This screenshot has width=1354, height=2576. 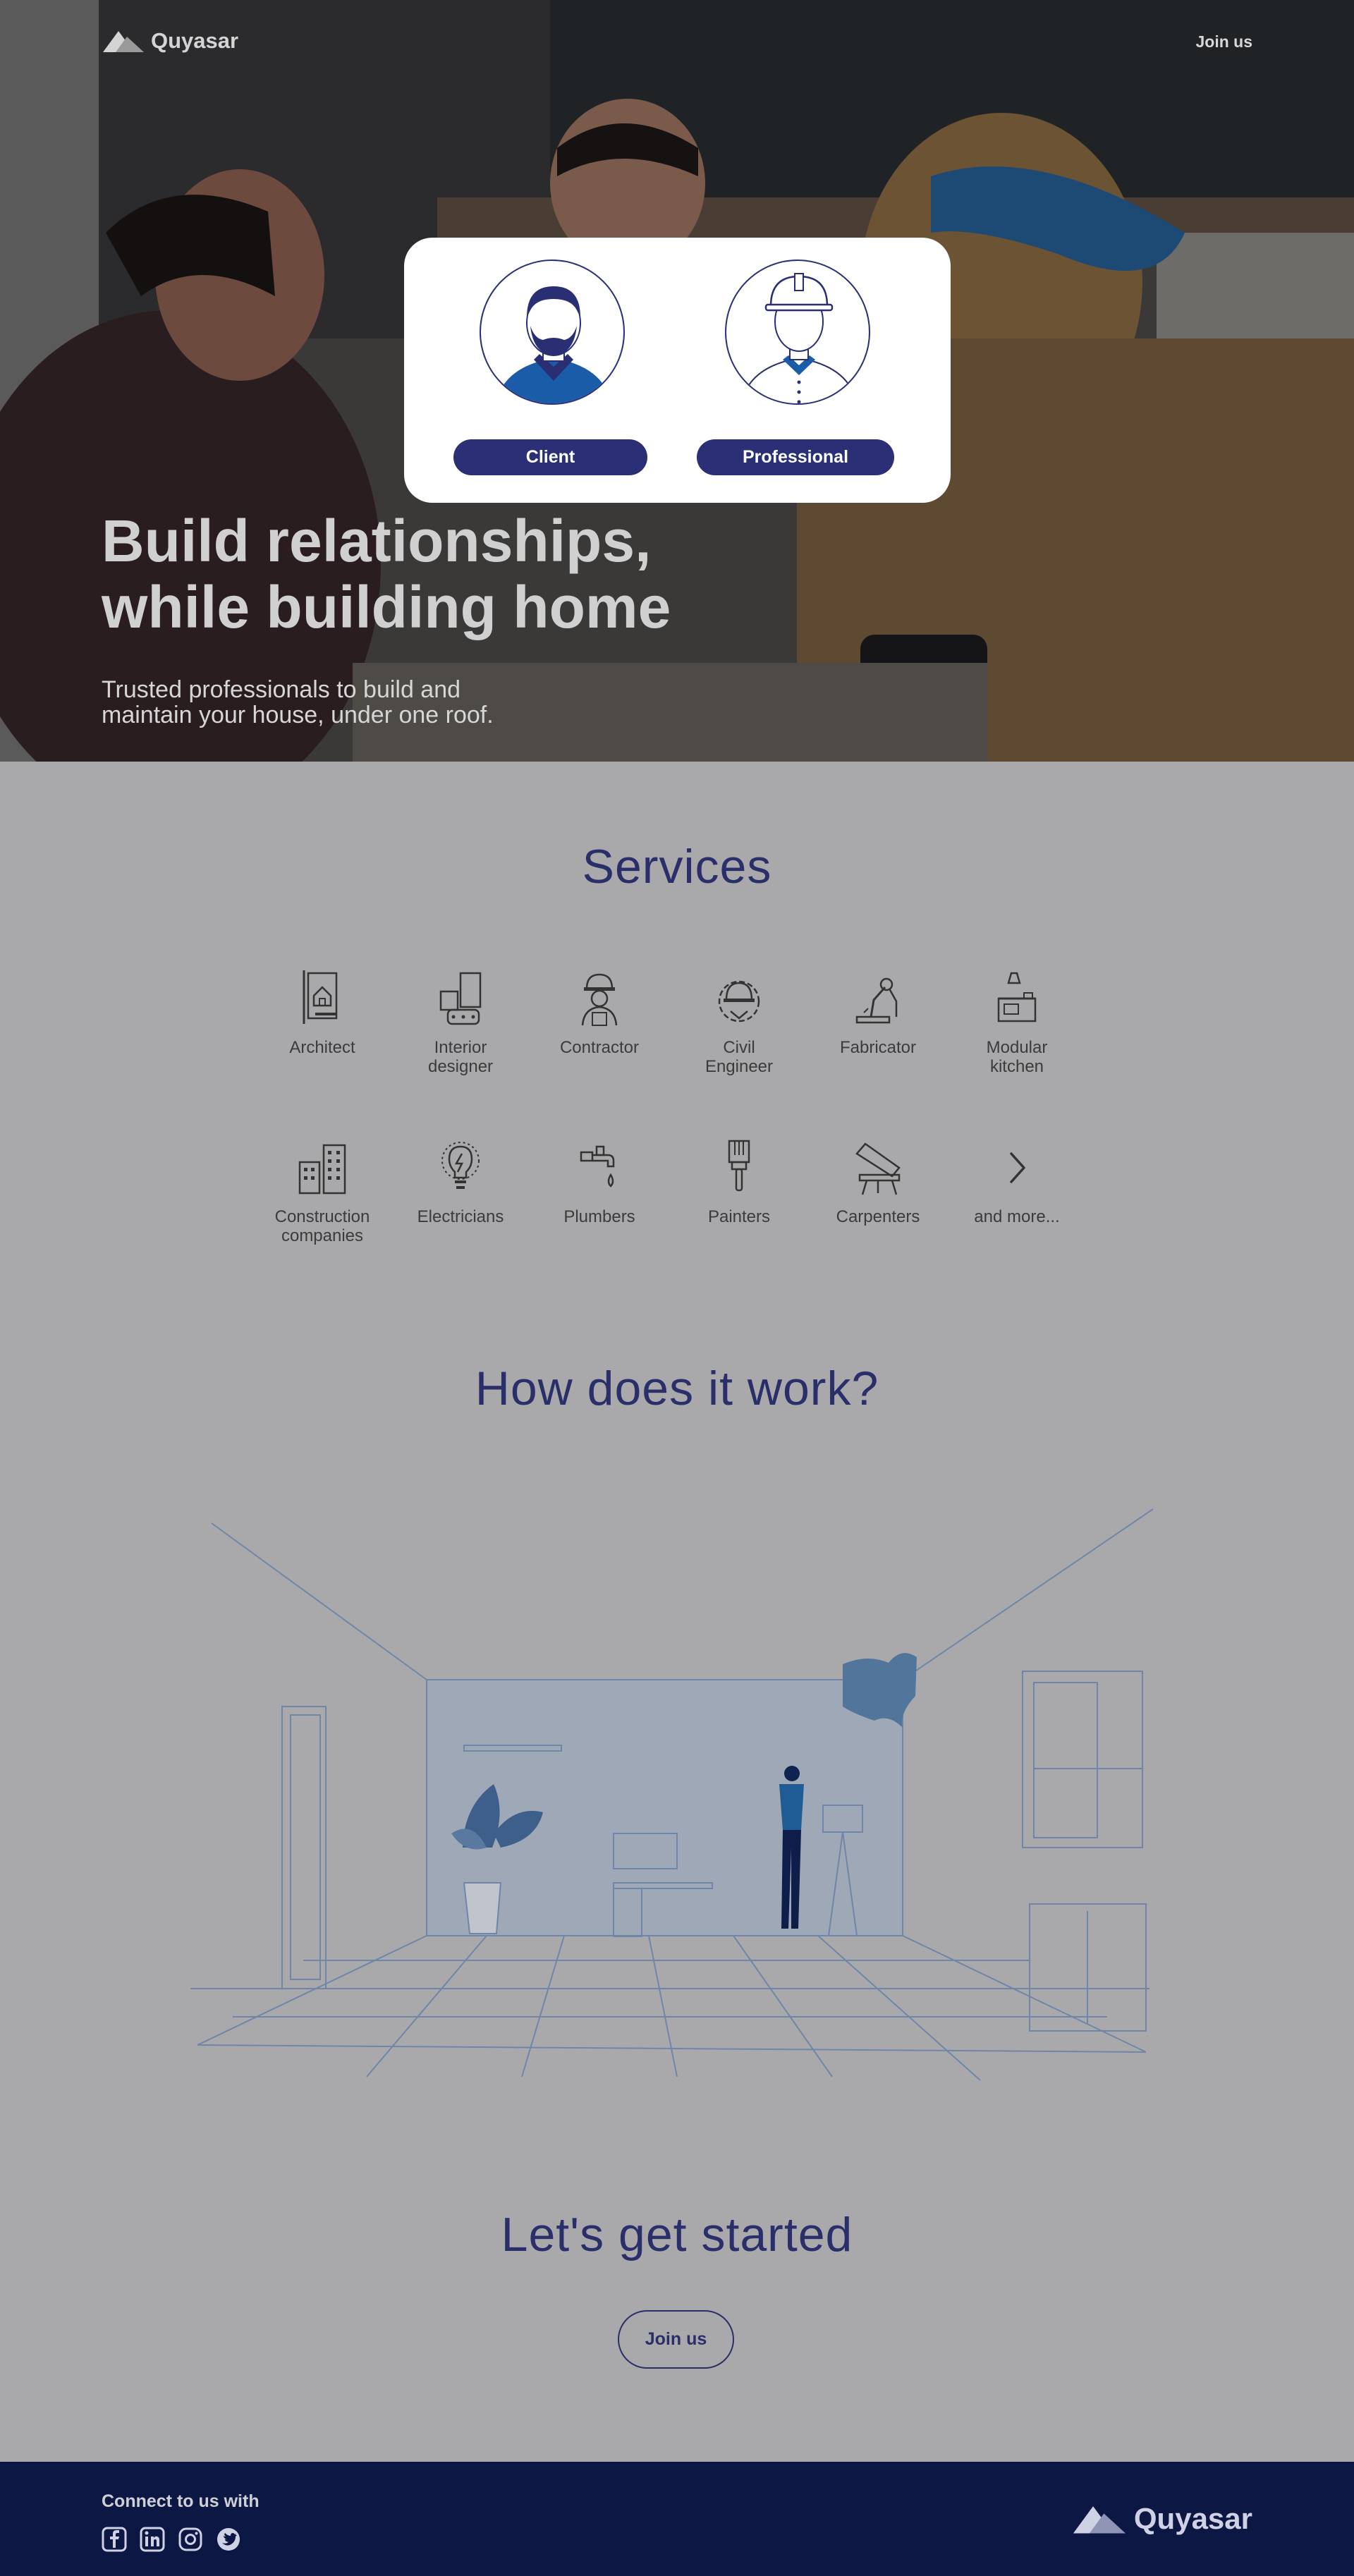 I want to click on twitter-icon, so click(x=228, y=2540).